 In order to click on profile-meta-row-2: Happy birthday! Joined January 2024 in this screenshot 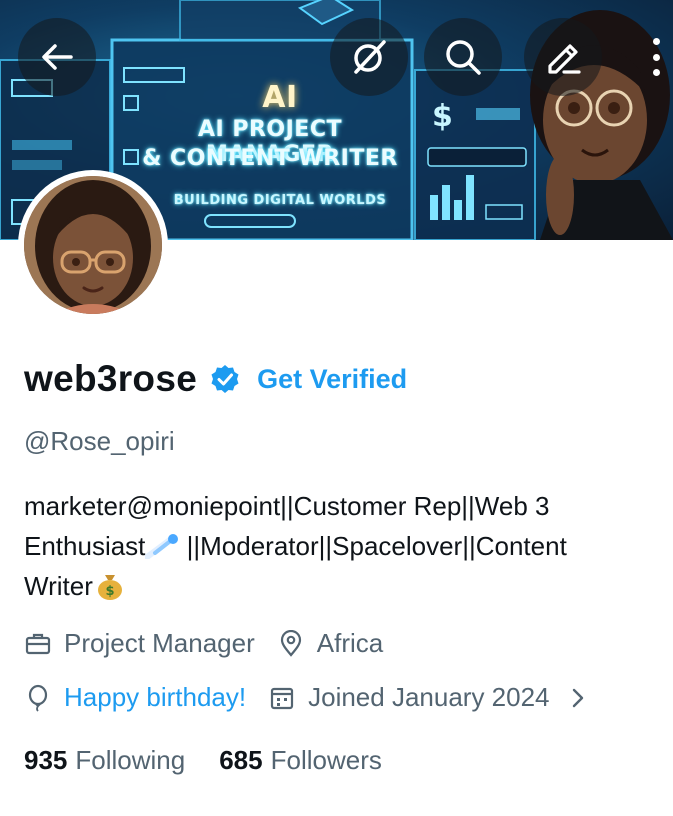, I will do `click(307, 697)`.